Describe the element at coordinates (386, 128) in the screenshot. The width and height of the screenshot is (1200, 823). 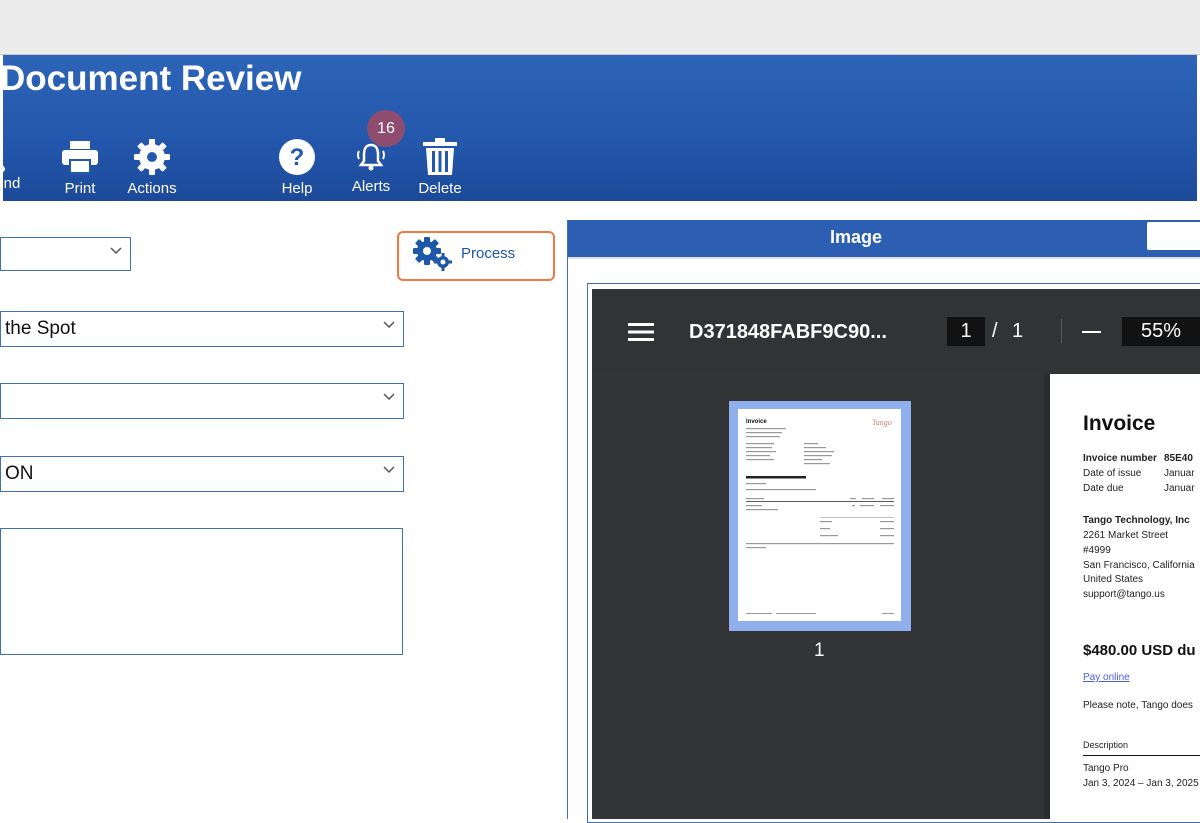
I see `alerts-count-badge: 16` at that location.